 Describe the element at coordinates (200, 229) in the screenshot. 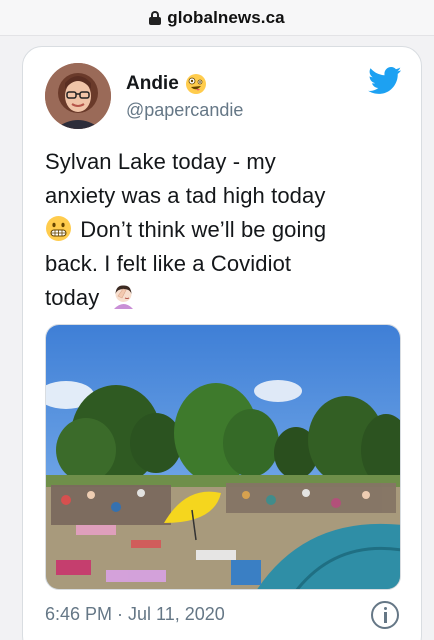

I see `tweet-line-text: Don’t think we’ll be going` at that location.